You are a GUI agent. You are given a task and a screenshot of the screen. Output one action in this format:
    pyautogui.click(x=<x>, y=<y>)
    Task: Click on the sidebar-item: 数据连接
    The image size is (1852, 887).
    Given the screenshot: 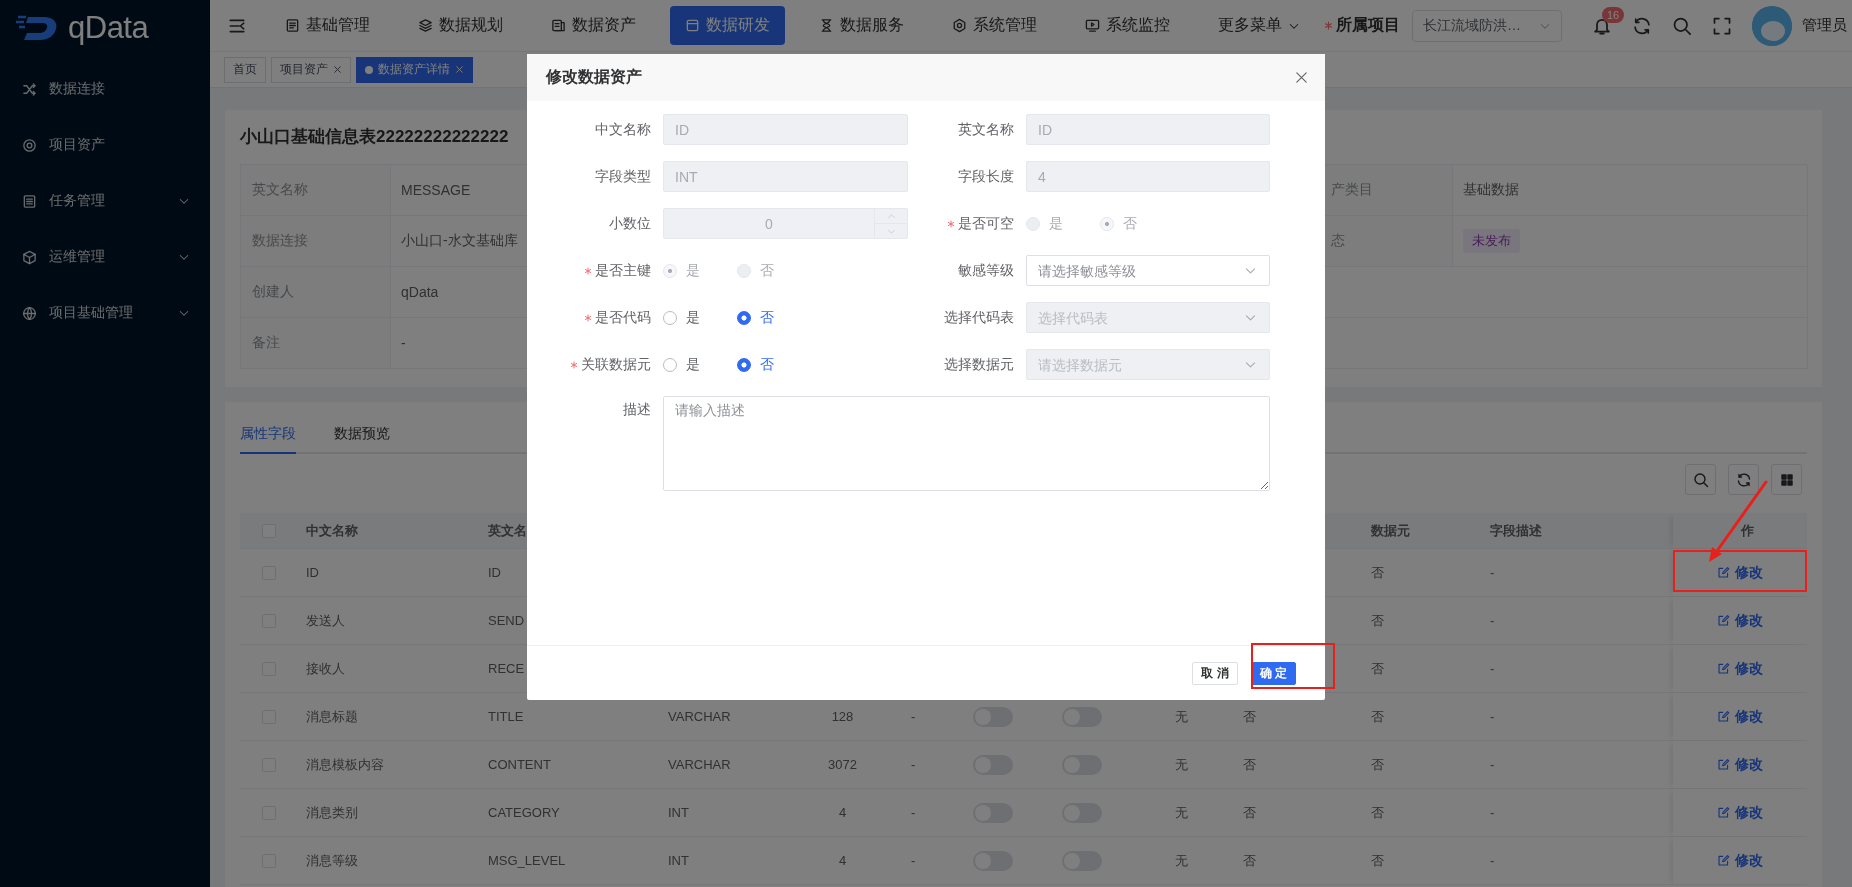 What is the action you would take?
    pyautogui.click(x=105, y=89)
    